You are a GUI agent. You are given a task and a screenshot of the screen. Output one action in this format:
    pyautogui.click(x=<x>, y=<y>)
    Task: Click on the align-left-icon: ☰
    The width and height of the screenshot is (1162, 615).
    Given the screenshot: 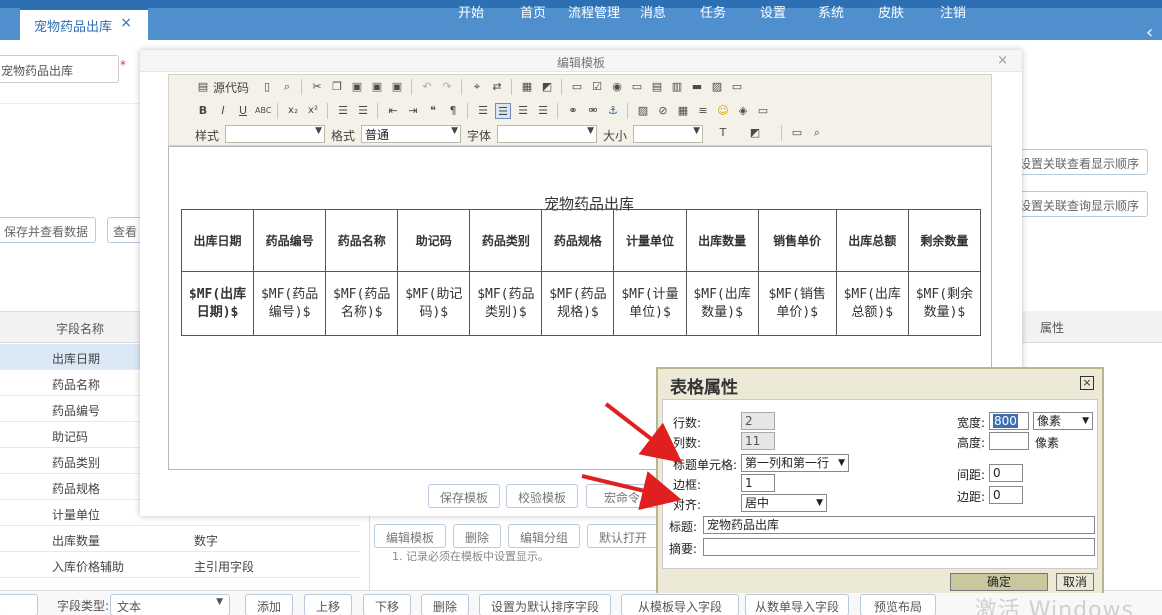 What is the action you would take?
    pyautogui.click(x=483, y=111)
    